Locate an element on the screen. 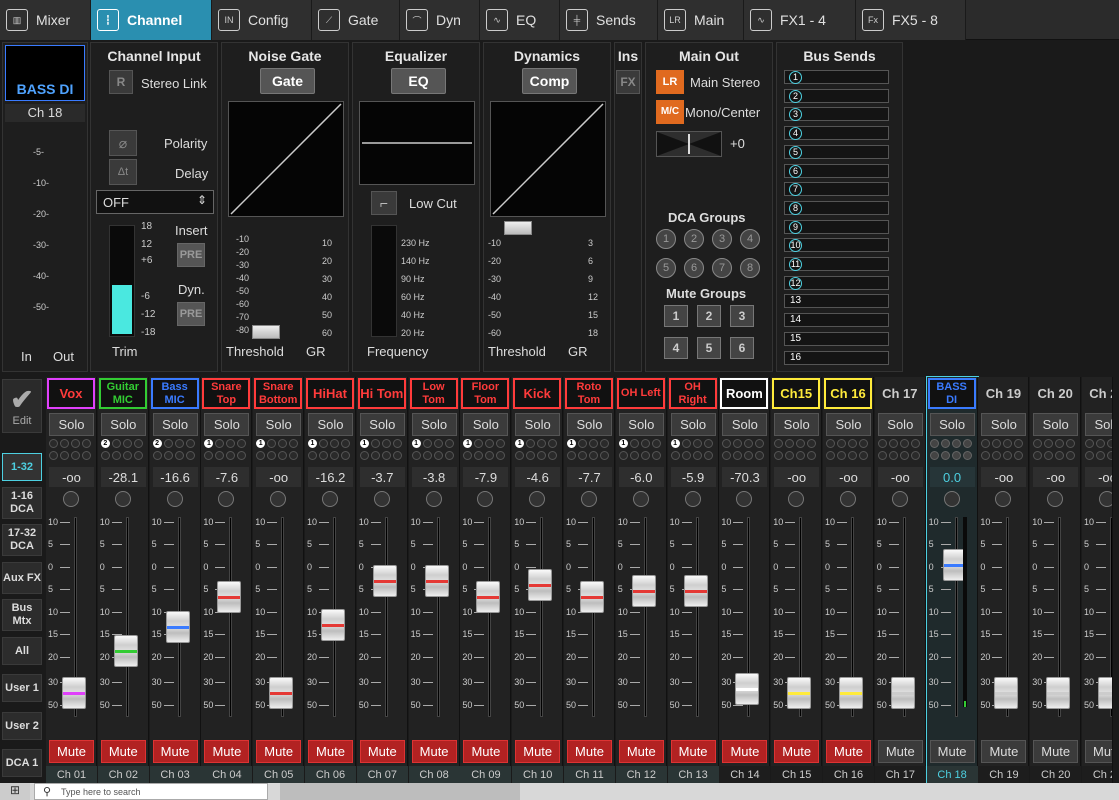 The width and height of the screenshot is (1119, 800). bus-send-5: 5 is located at coordinates (836, 151).